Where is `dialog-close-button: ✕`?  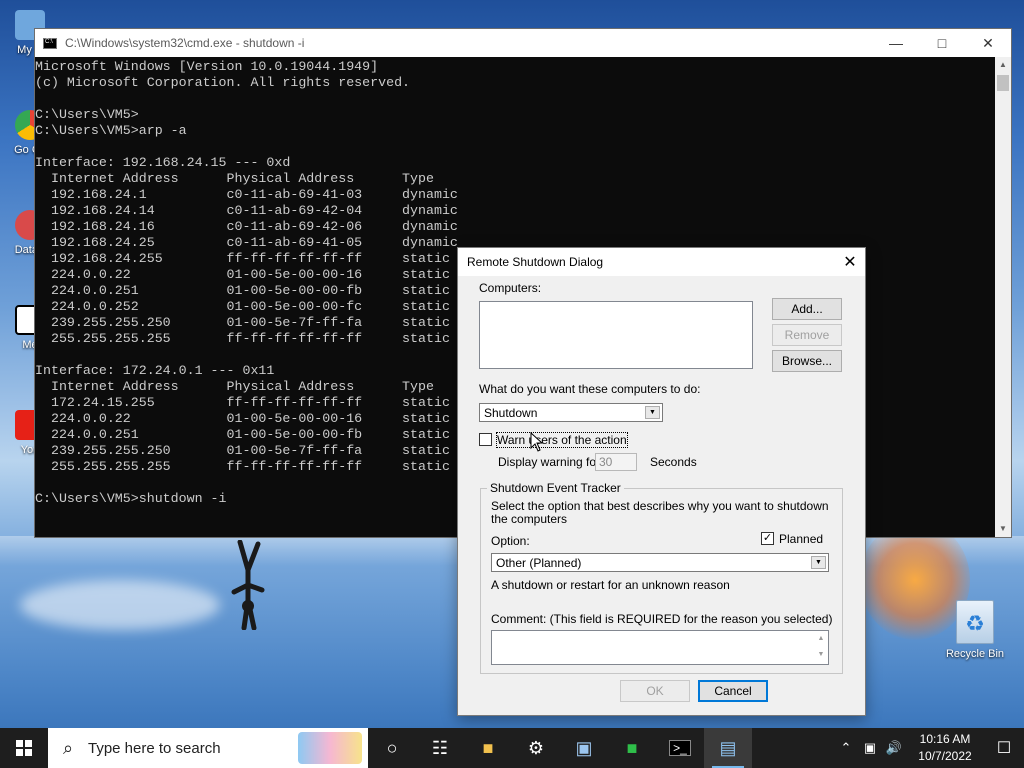 dialog-close-button: ✕ is located at coordinates (850, 262).